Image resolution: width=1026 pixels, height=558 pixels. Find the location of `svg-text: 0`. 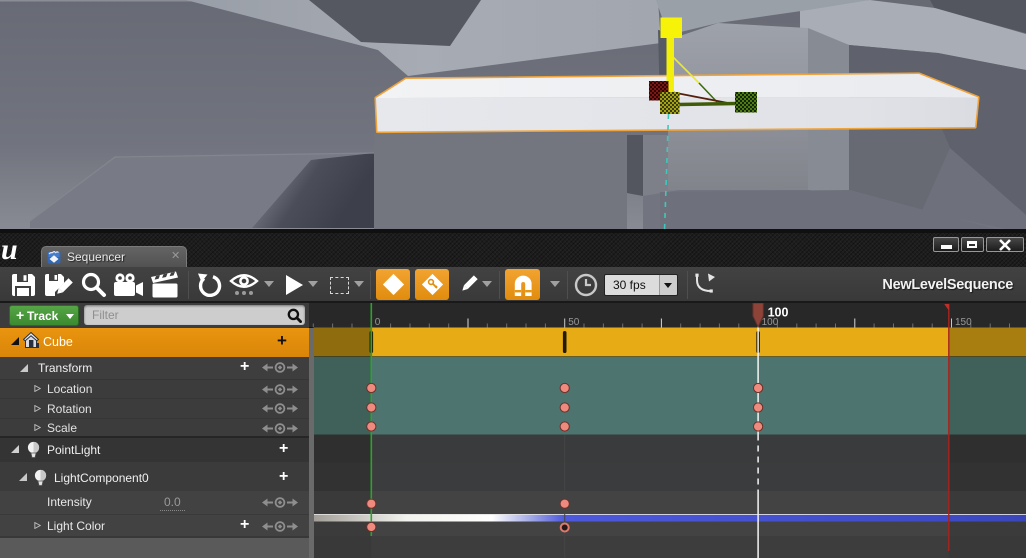

svg-text: 0 is located at coordinates (378, 322).